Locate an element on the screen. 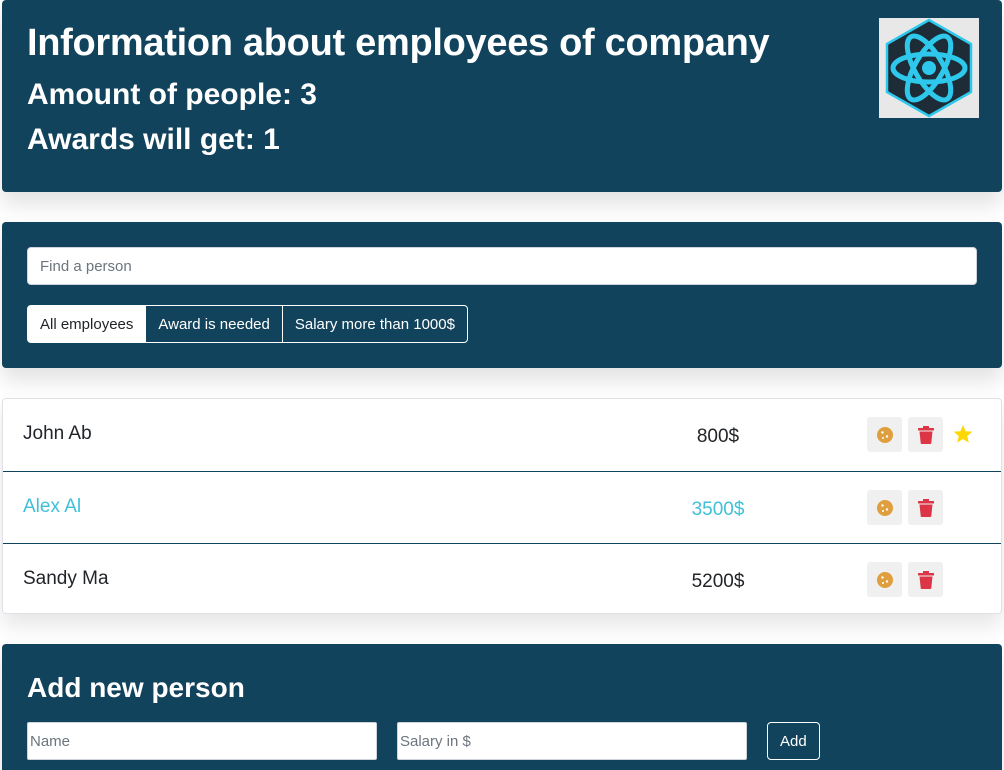 Image resolution: width=1004 pixels, height=770 pixels. employee-name: Alex Al is located at coordinates (52, 507).